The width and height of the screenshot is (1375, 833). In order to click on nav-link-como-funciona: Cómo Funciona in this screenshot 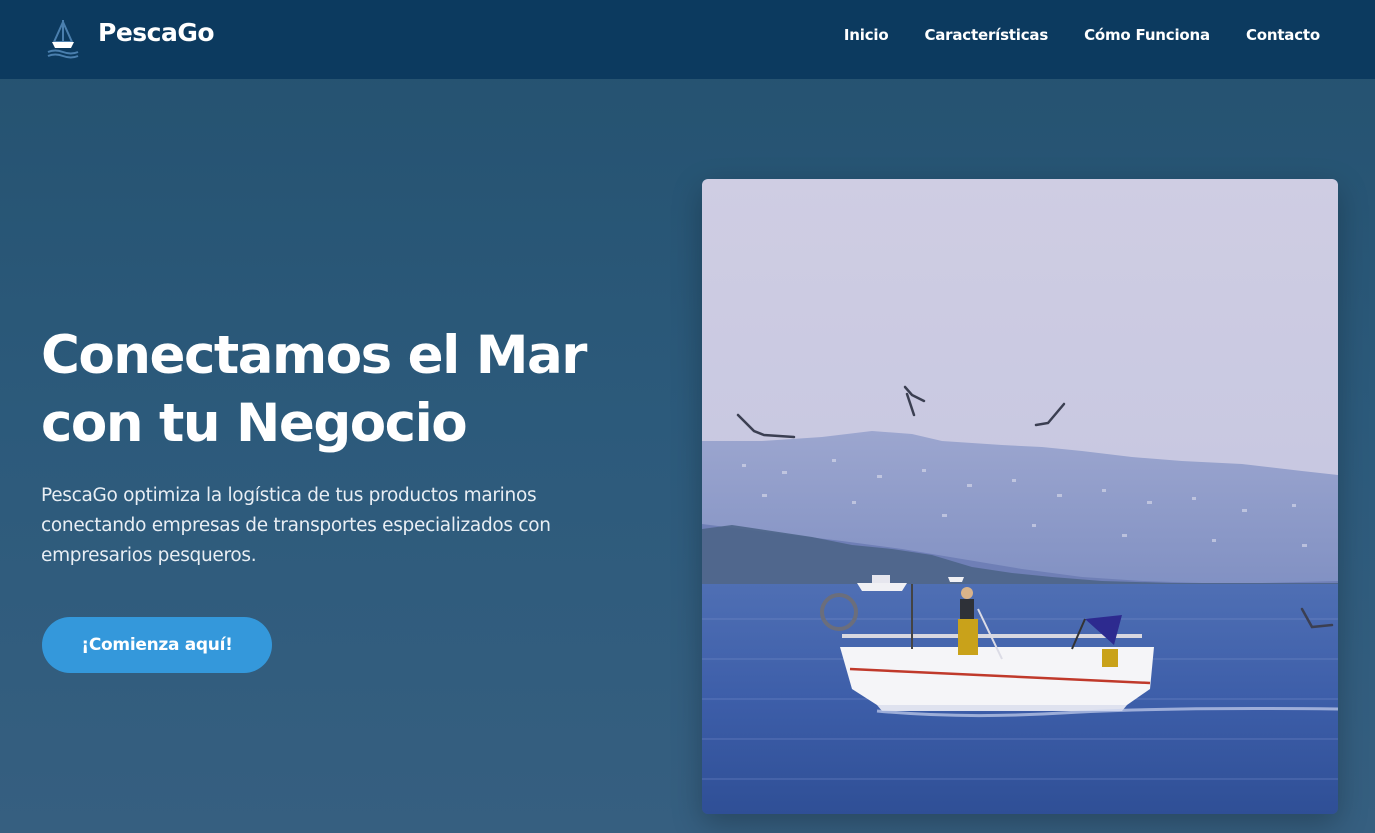, I will do `click(1147, 35)`.